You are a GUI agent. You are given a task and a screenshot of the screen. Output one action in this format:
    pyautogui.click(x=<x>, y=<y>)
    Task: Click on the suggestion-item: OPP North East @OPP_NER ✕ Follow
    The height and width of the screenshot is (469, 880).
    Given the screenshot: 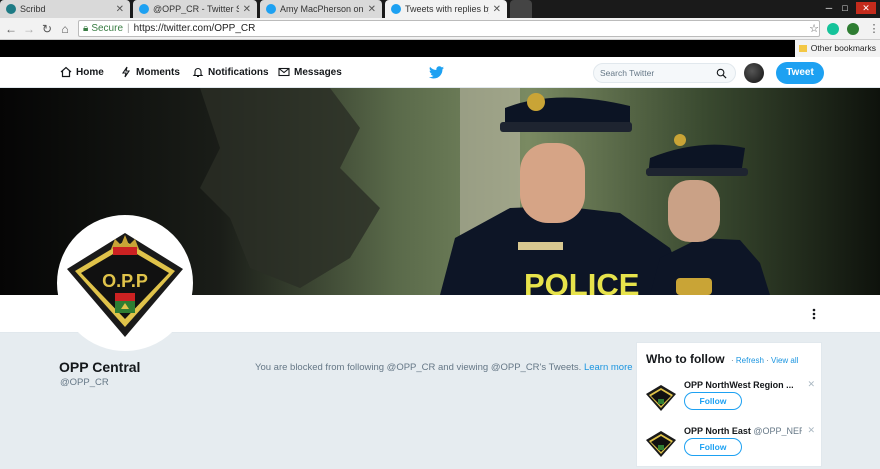 What is the action you would take?
    pyautogui.click(x=730, y=447)
    